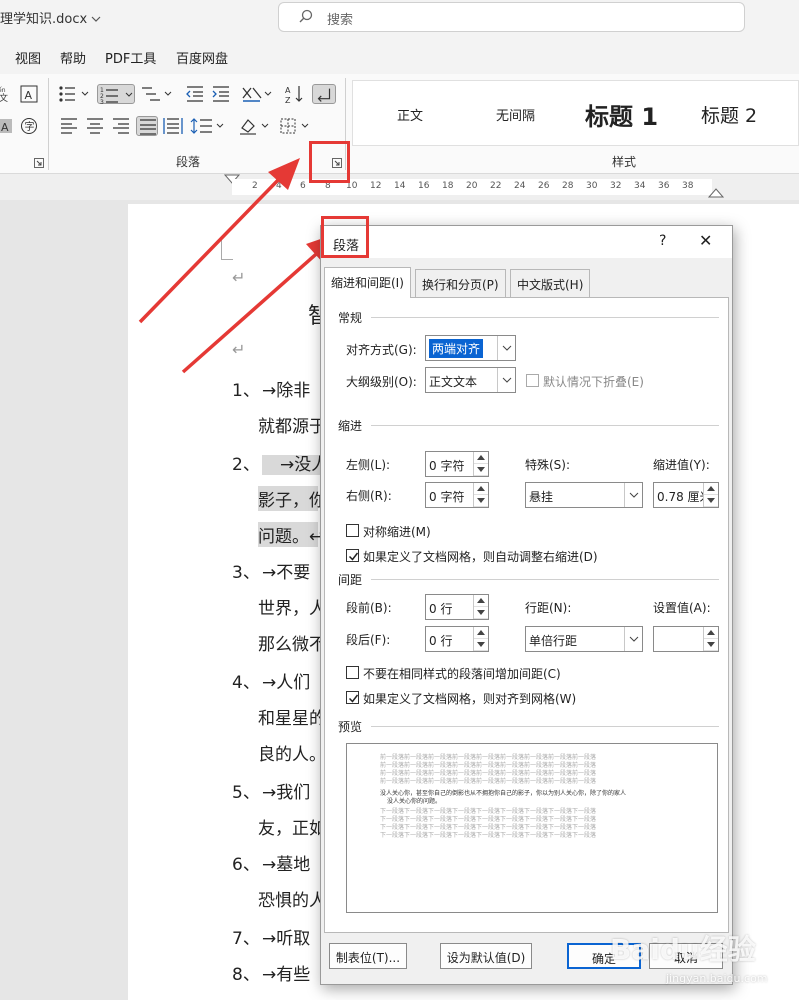  What do you see at coordinates (457, 495) in the screenshot?
I see `indent-right-spinner: 0 字符` at bounding box center [457, 495].